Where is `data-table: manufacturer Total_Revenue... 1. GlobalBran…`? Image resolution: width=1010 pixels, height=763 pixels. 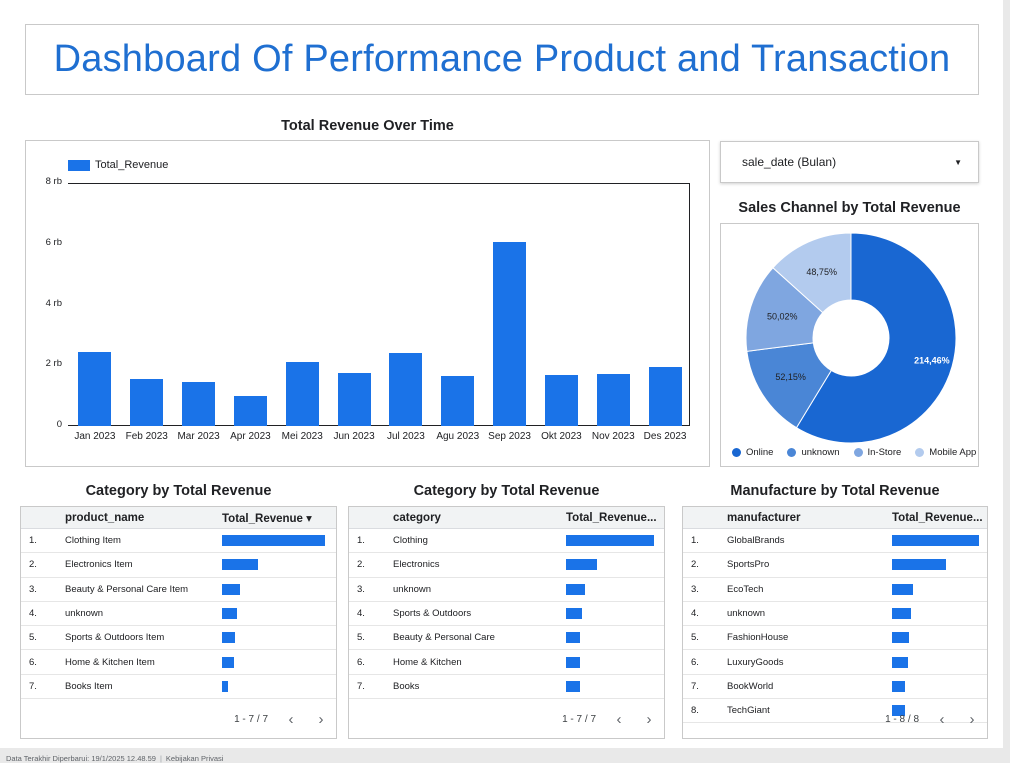
data-table: manufacturer Total_Revenue... 1. GlobalBran… is located at coordinates (835, 622).